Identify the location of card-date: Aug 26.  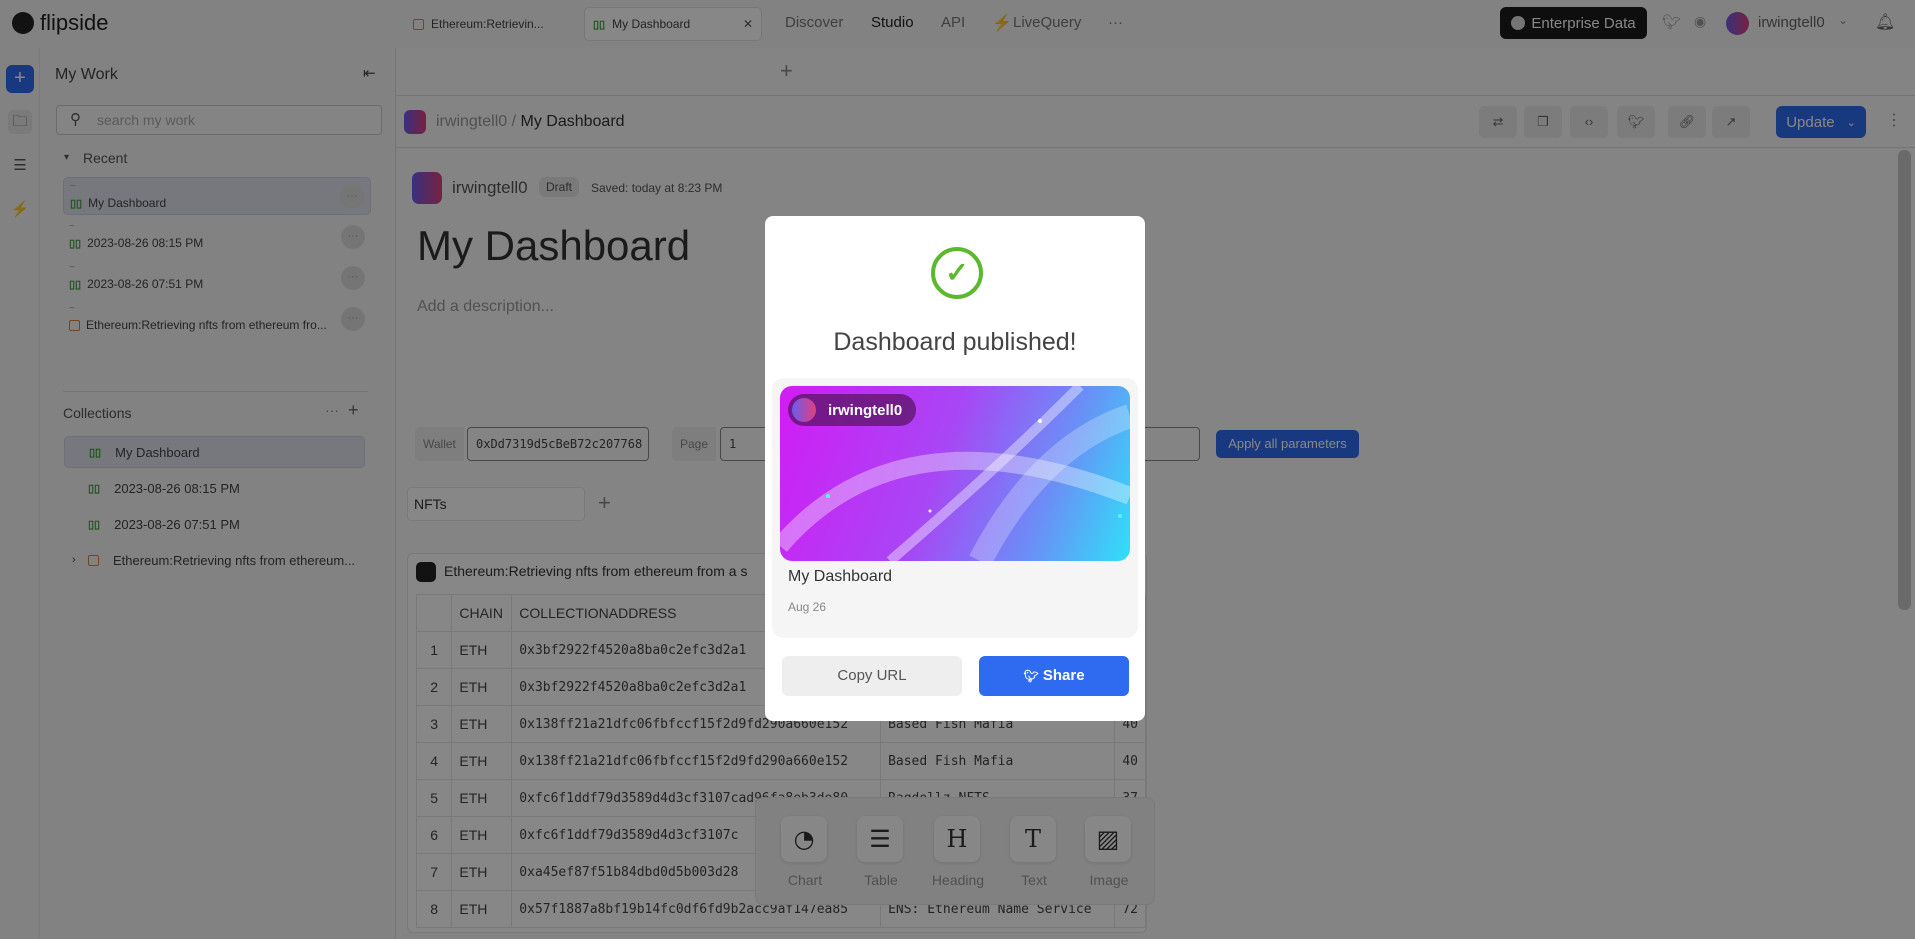
(807, 607).